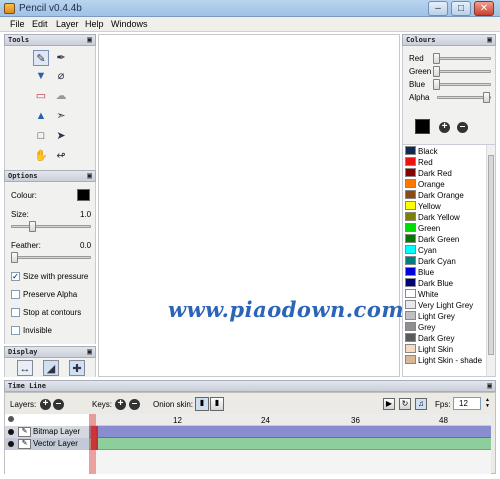 The width and height of the screenshot is (500, 479). I want to click on colour-swatch, so click(83, 195).